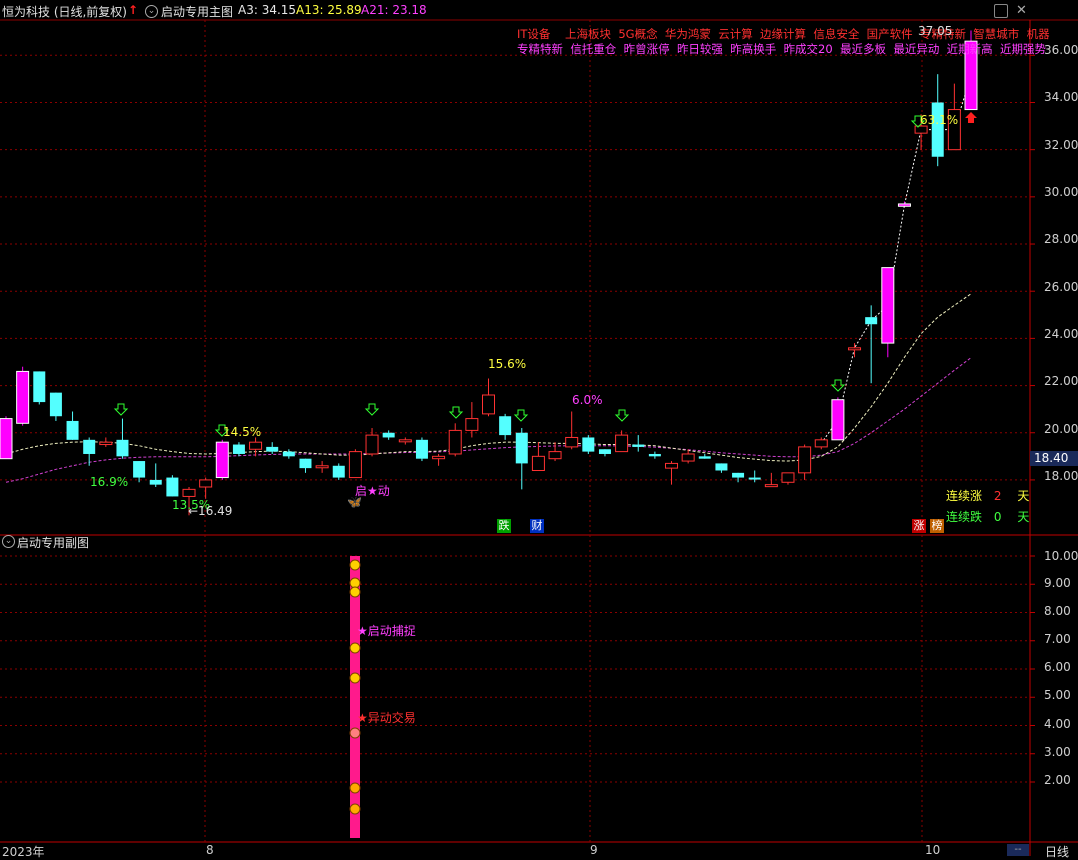 This screenshot has width=1078, height=860. Describe the element at coordinates (53, 542) in the screenshot. I see `sub-panel-title: 启动专用副图` at that location.